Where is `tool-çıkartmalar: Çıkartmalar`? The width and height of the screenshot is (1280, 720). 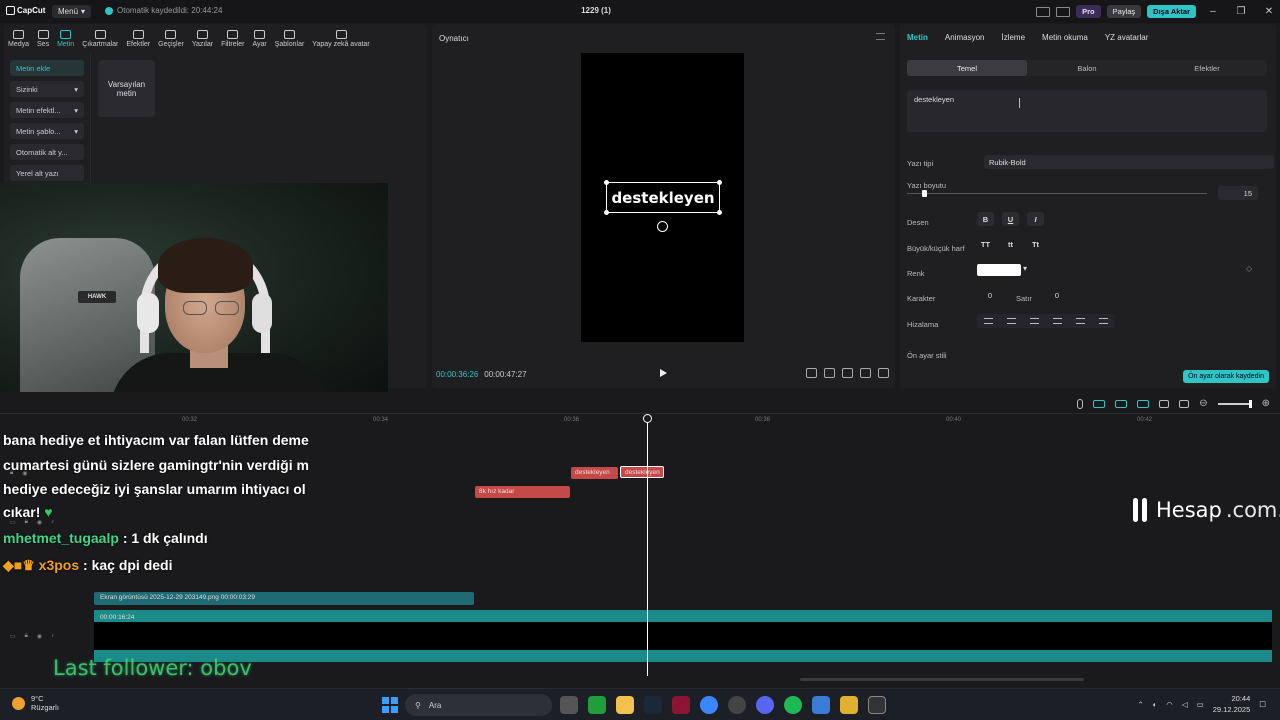
tool-çıkartmalar: Çıkartmalar is located at coordinates (100, 39).